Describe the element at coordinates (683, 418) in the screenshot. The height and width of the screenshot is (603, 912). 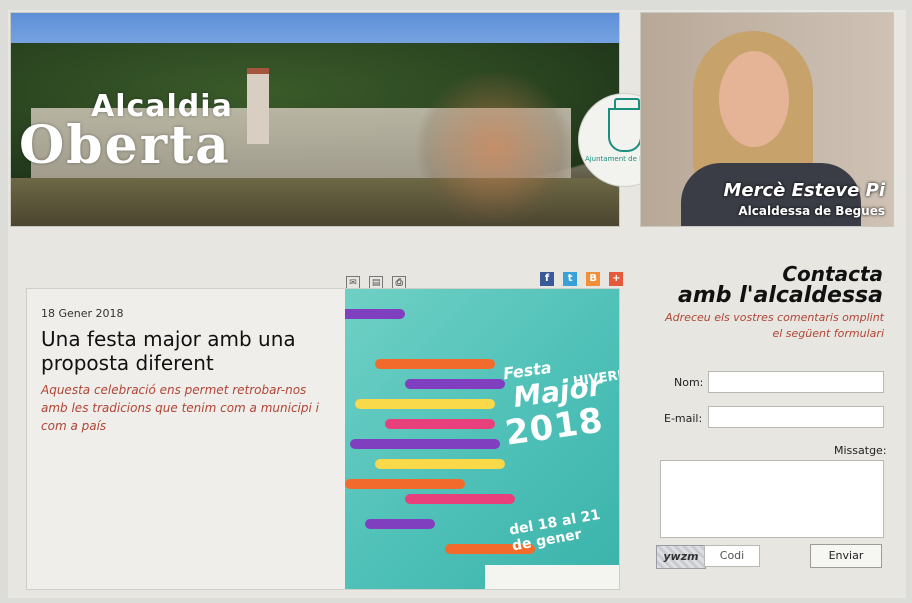
I see `email-label: E-mail:` at that location.